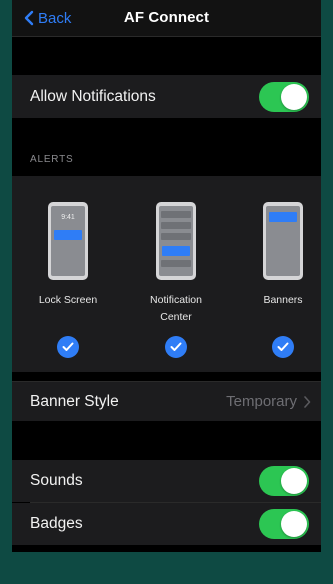 This screenshot has width=333, height=584. I want to click on badges-row: Badges, so click(166, 524).